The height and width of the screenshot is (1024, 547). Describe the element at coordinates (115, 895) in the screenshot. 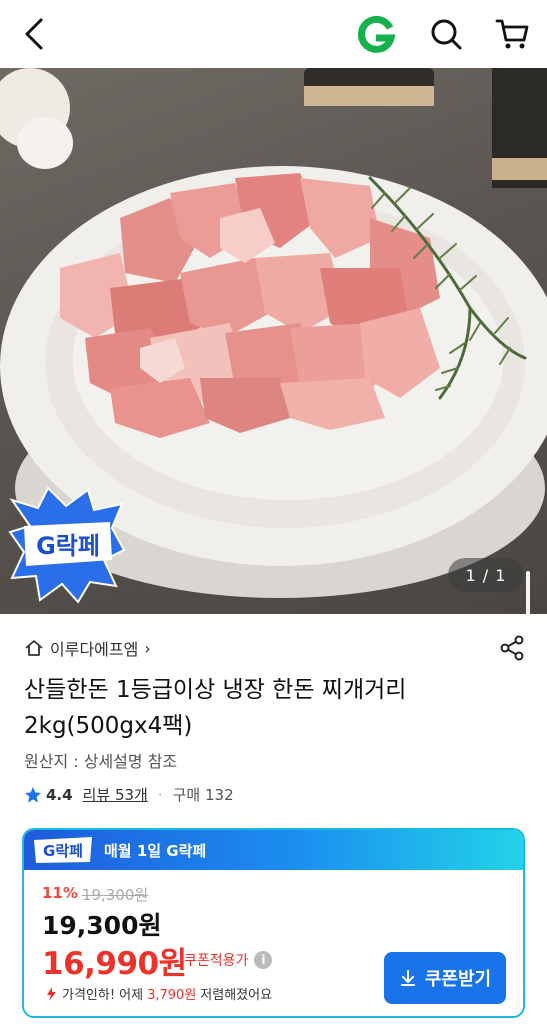

I see `original-price: 19,300원` at that location.